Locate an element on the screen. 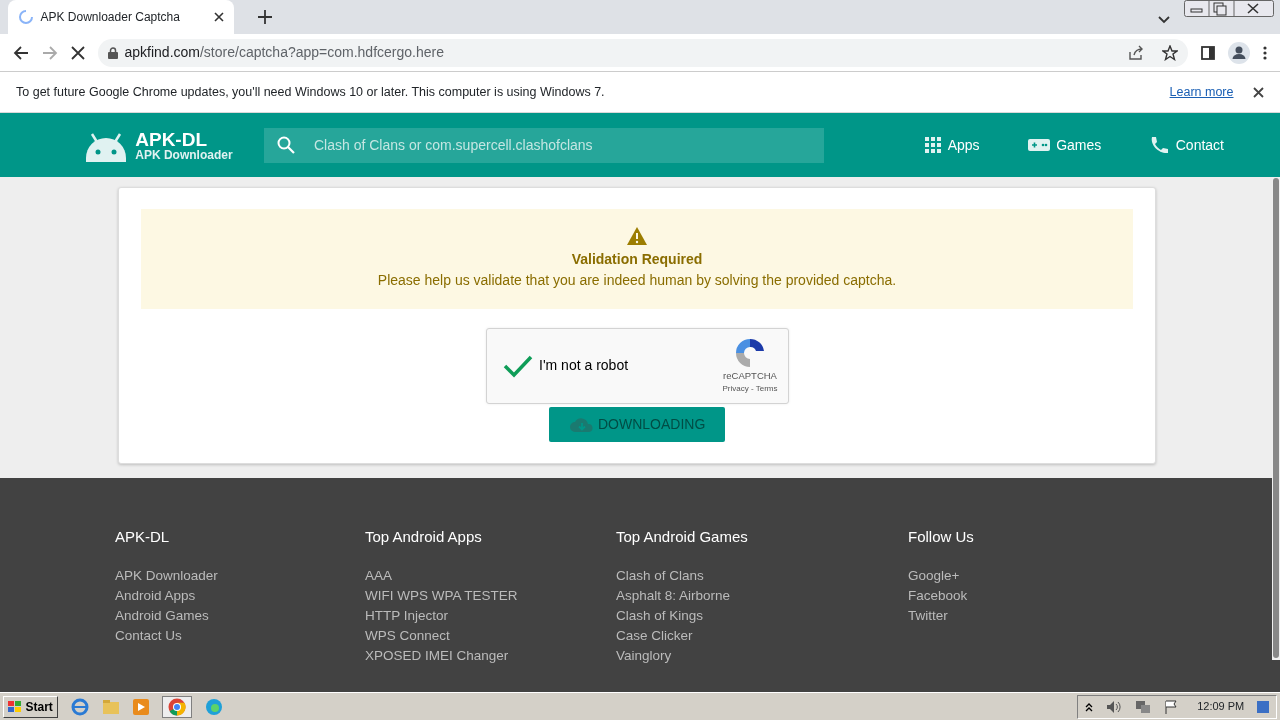  speaker-icon is located at coordinates (1113, 706).